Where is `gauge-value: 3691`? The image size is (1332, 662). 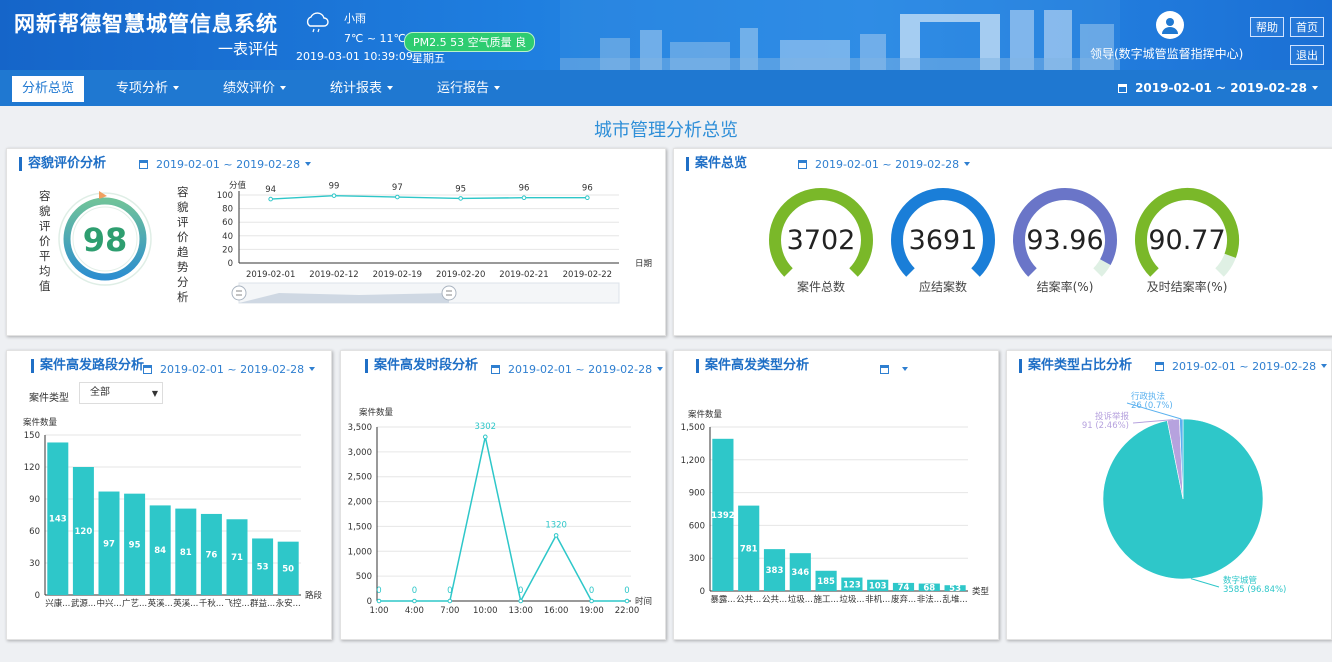
gauge-value: 3691 is located at coordinates (943, 240).